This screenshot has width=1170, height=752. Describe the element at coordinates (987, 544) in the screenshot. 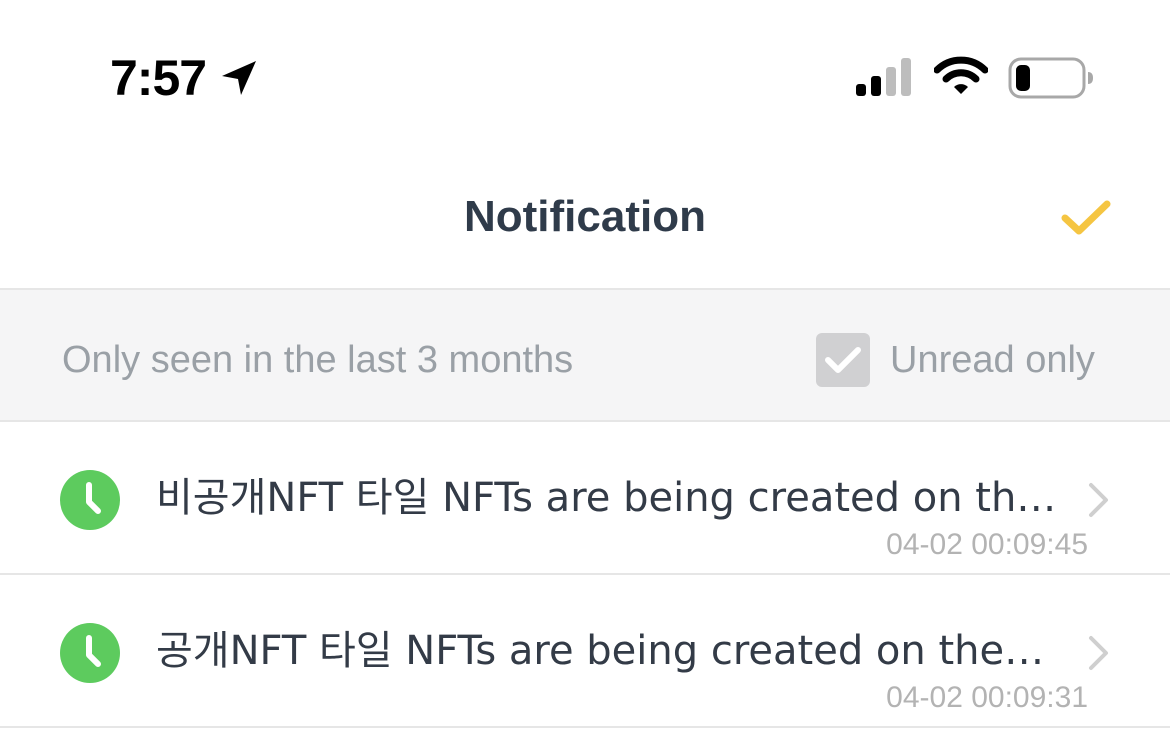

I see `notification-timestamp: 04-02 00:09:45` at that location.